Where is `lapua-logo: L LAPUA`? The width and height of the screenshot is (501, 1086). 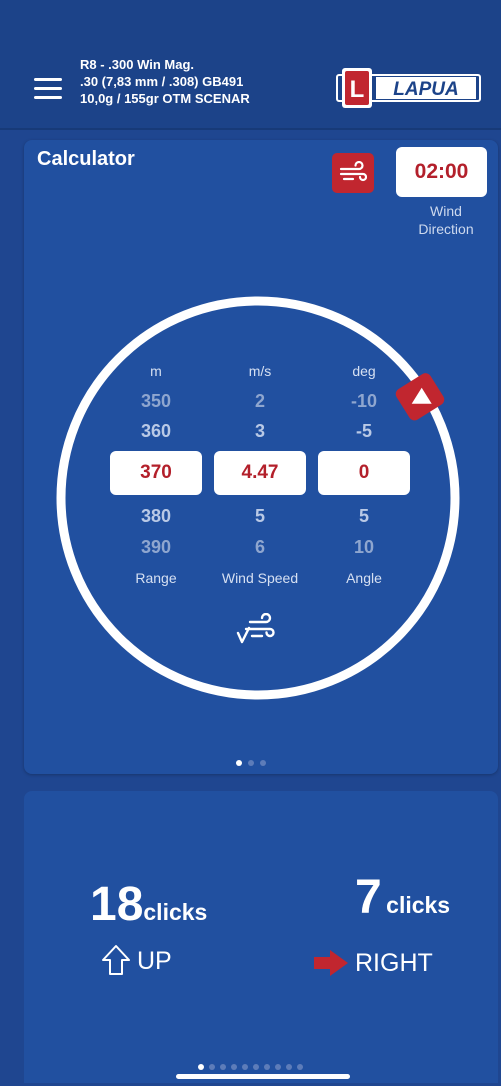 lapua-logo: L LAPUA is located at coordinates (408, 88).